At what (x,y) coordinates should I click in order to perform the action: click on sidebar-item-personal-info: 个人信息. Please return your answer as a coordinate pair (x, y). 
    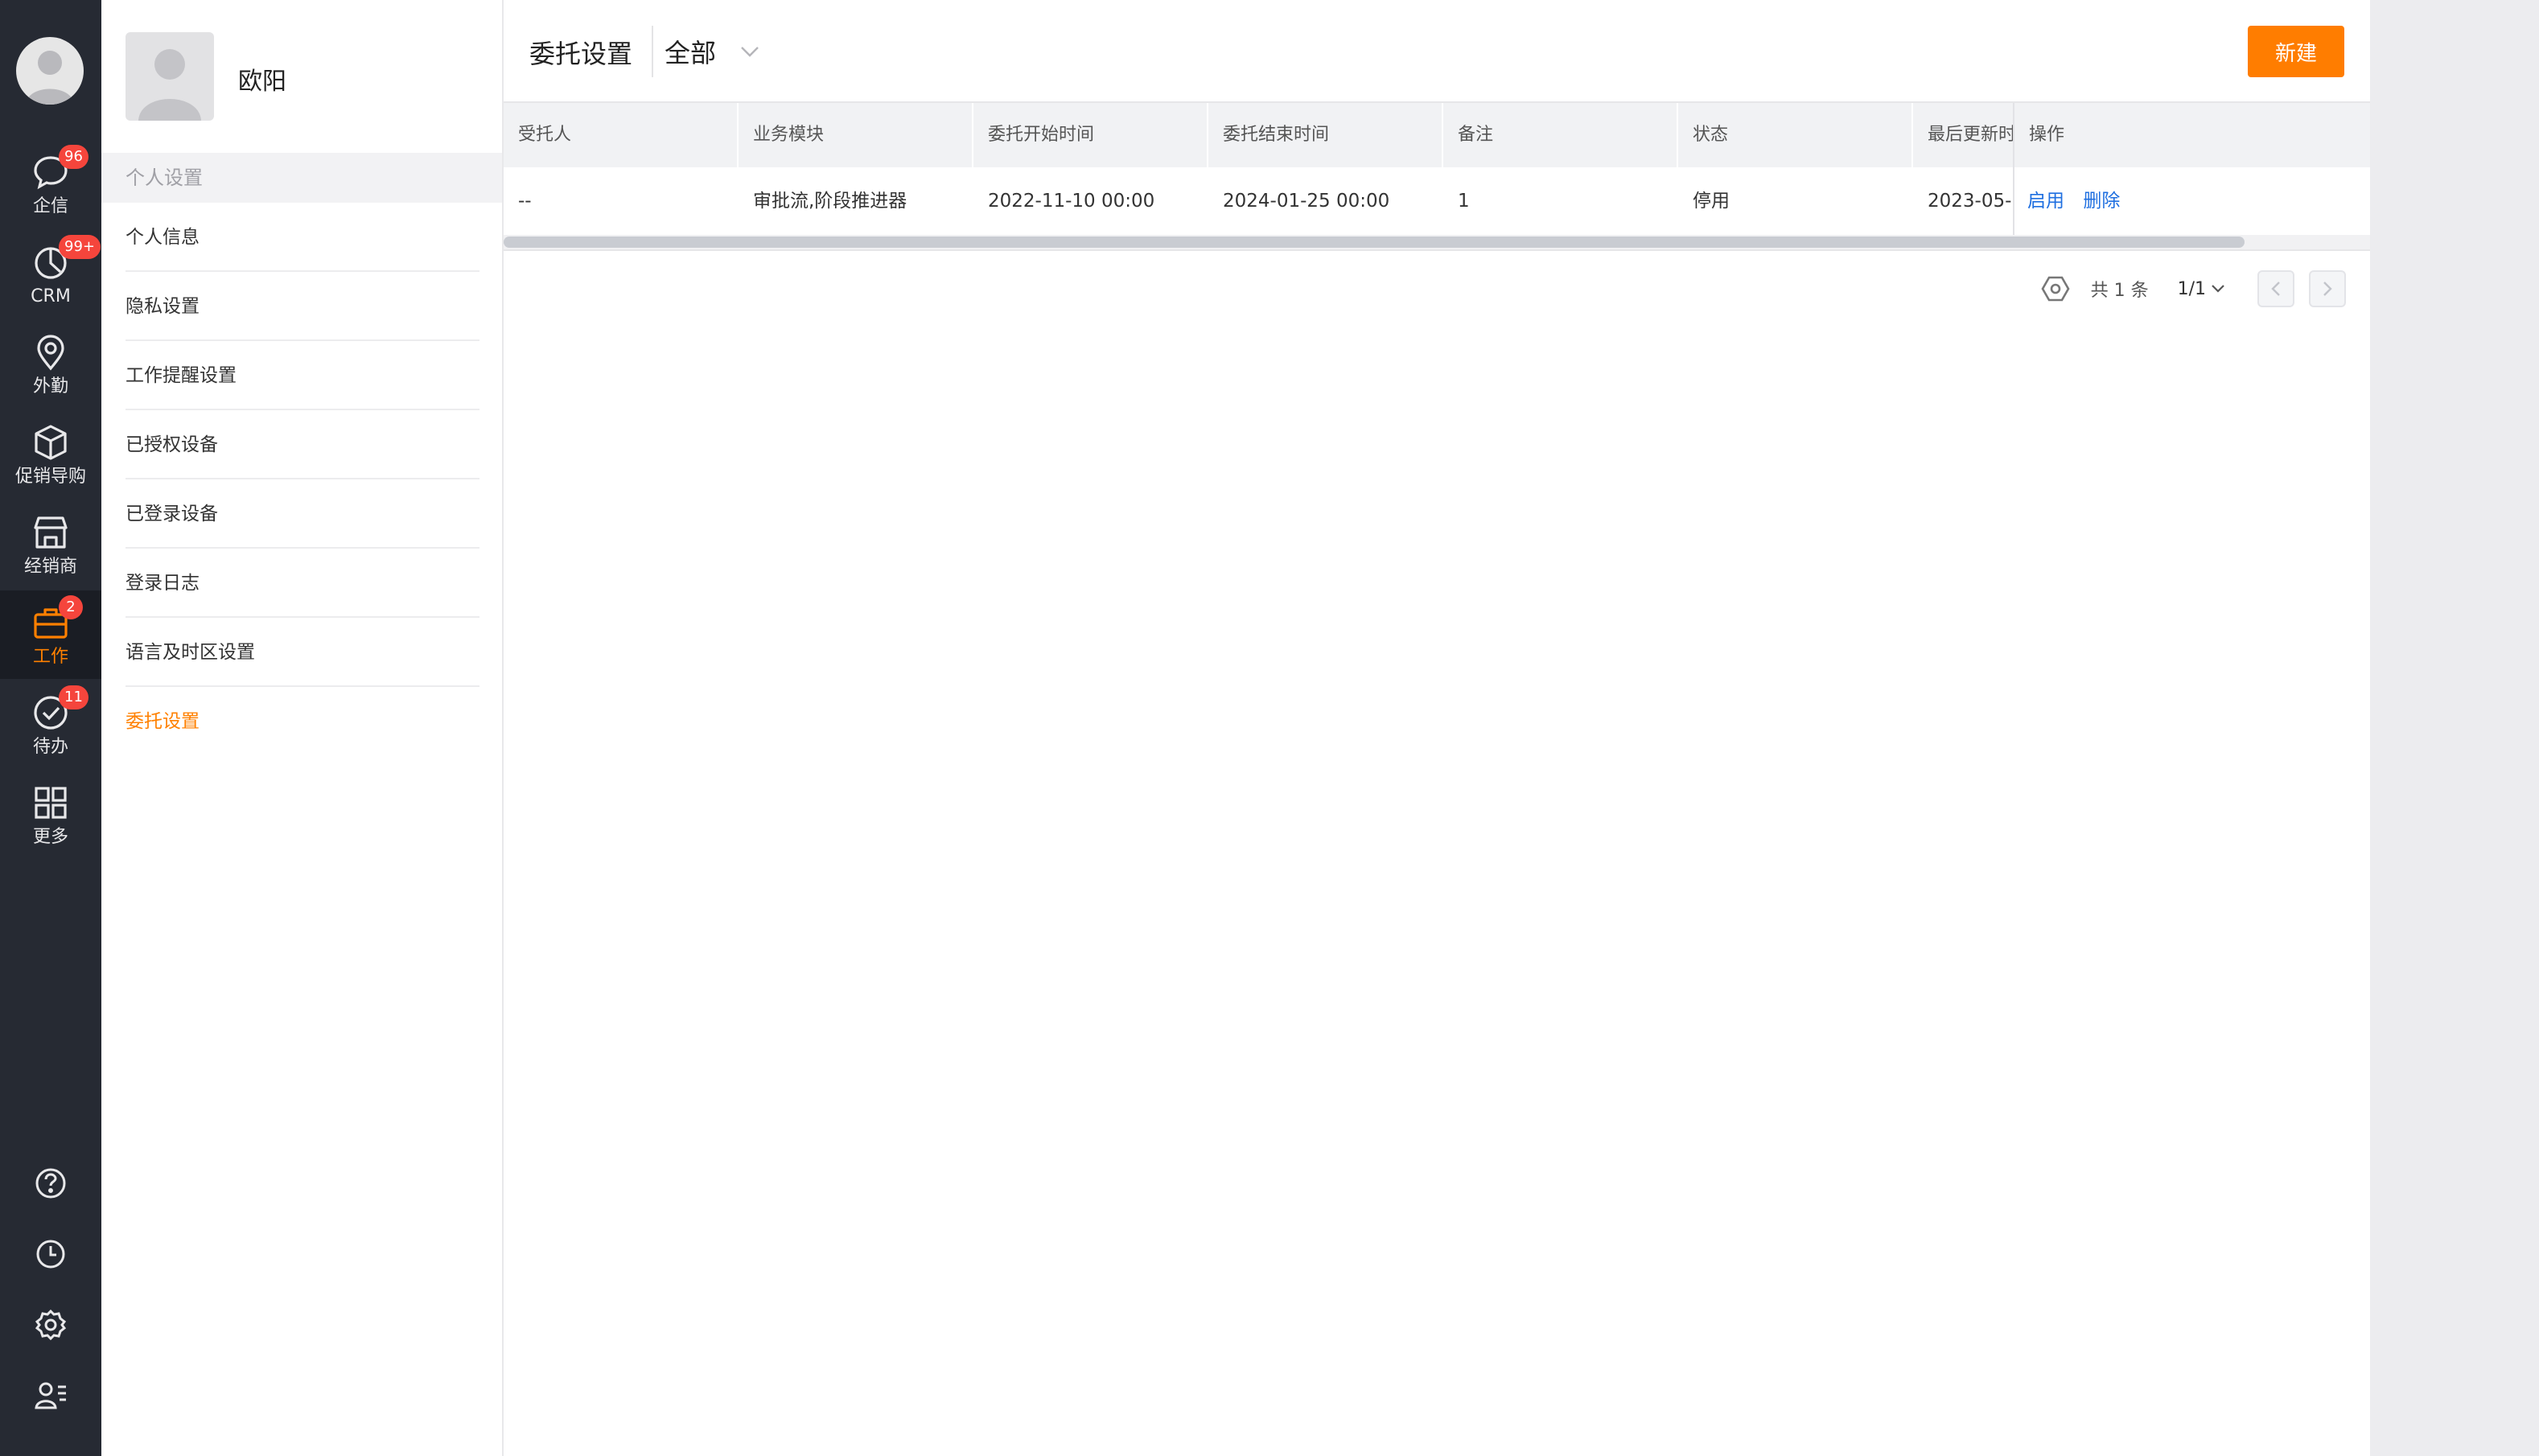
    Looking at the image, I should click on (302, 238).